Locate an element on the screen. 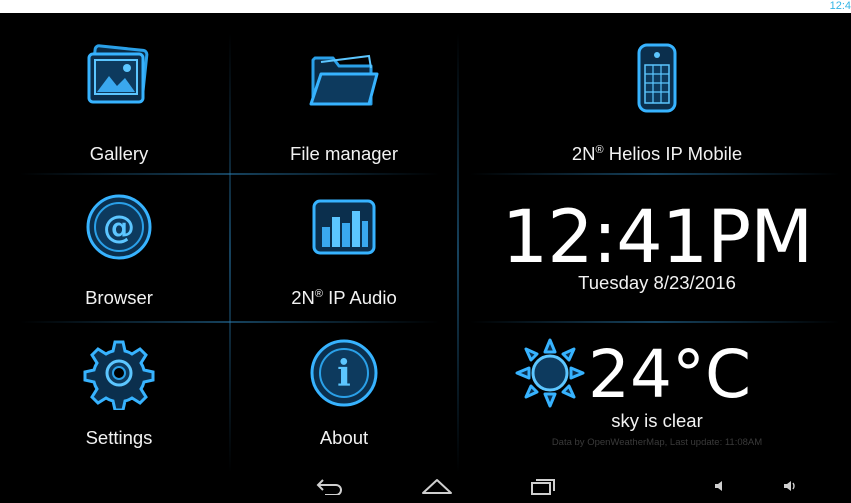 The image size is (851, 503). status-time: 12:4 is located at coordinates (840, 6).